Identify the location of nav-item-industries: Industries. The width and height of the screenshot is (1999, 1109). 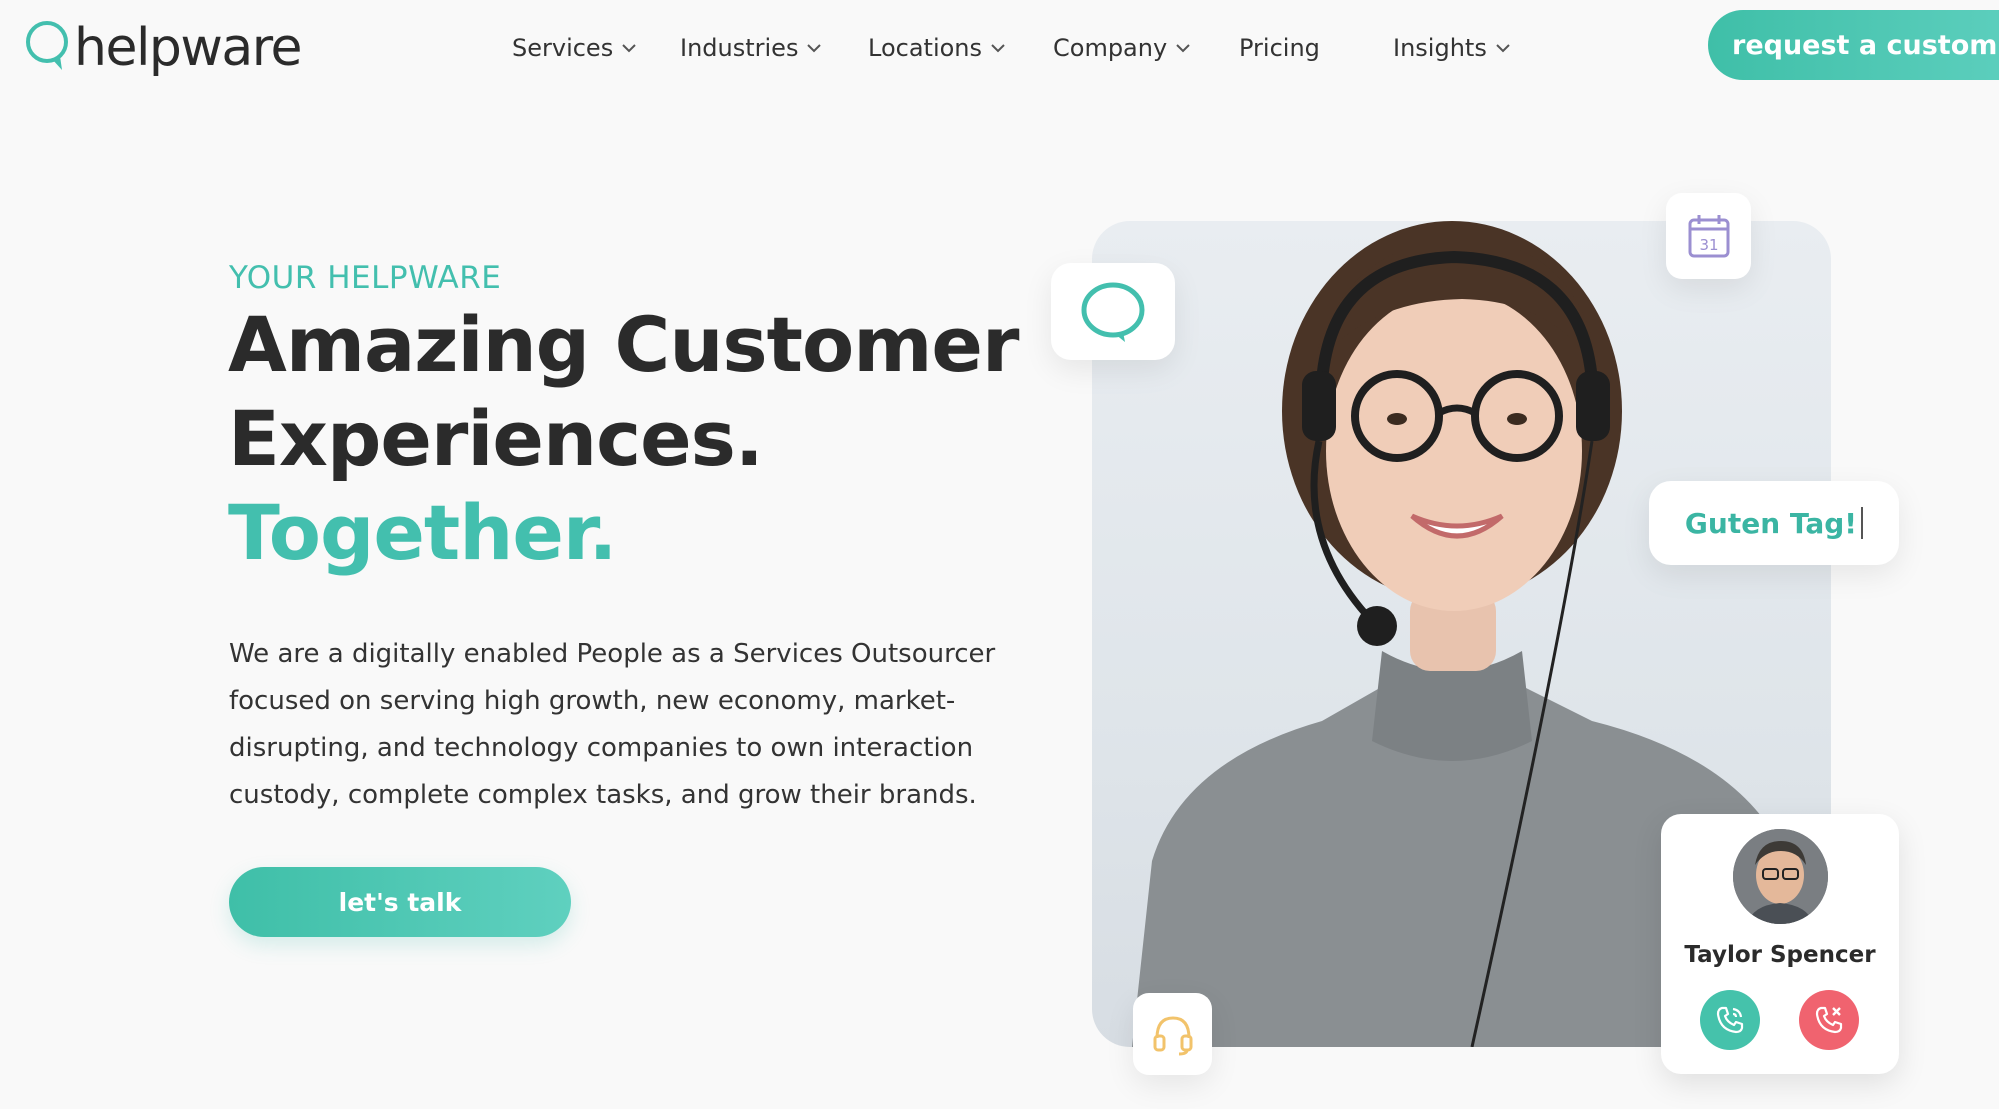
(751, 48).